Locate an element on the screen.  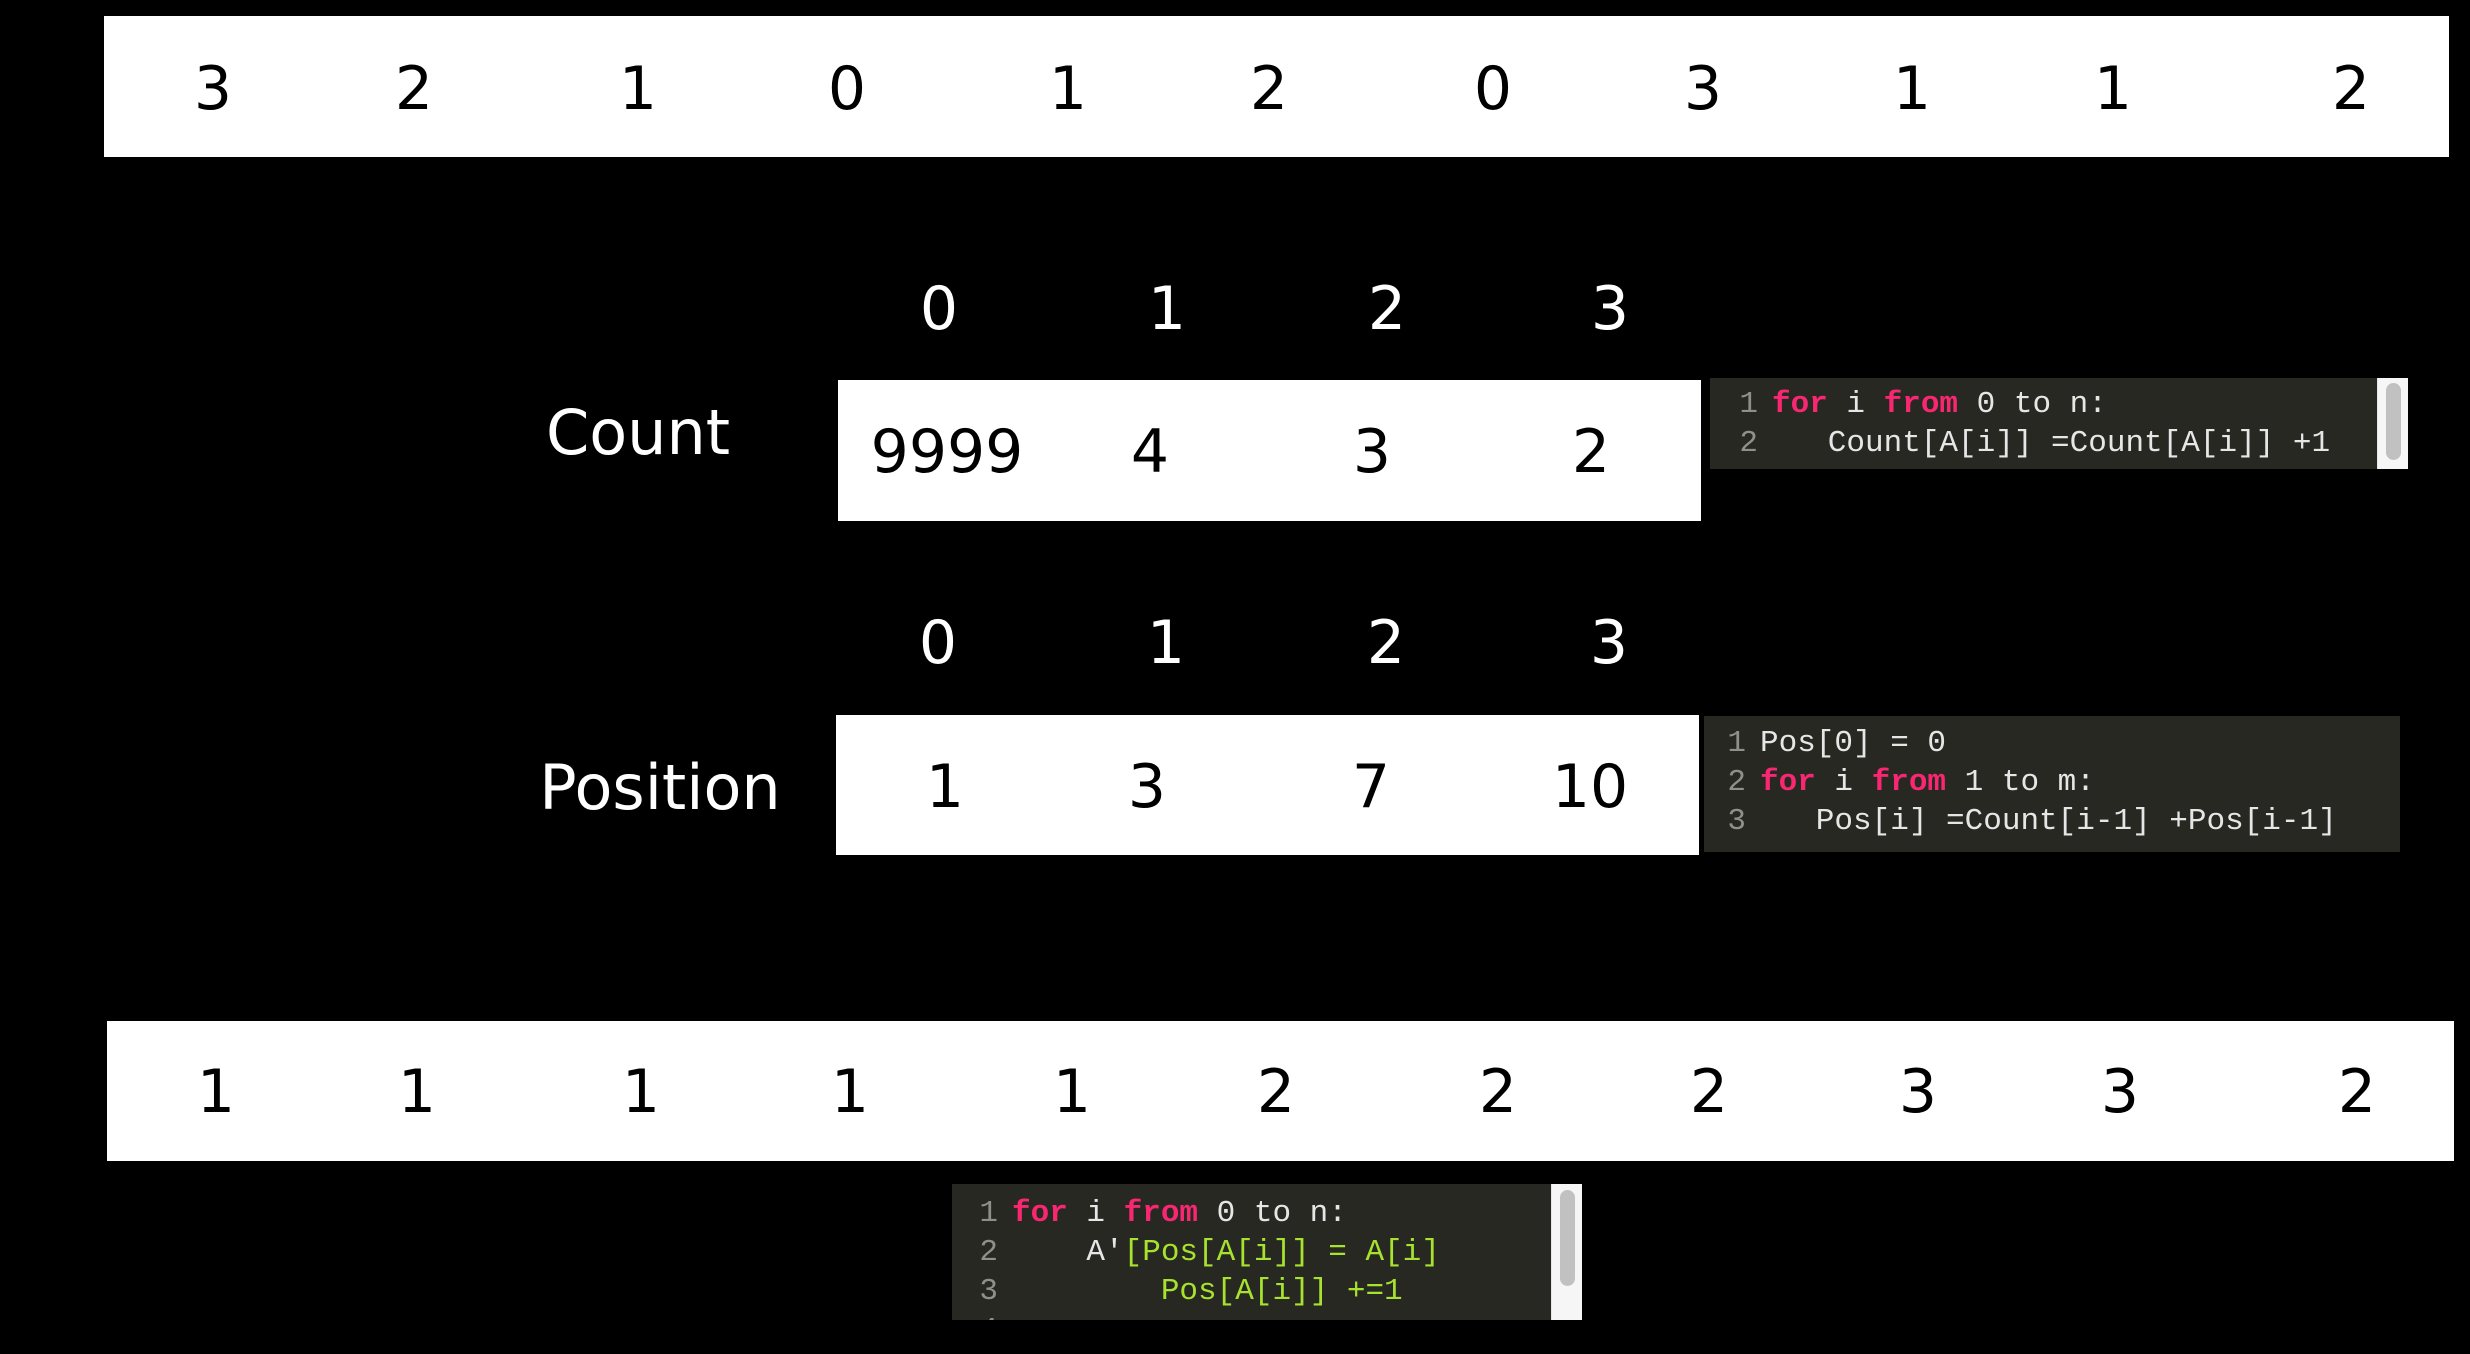
position-cell: 3 is located at coordinates (1147, 787).